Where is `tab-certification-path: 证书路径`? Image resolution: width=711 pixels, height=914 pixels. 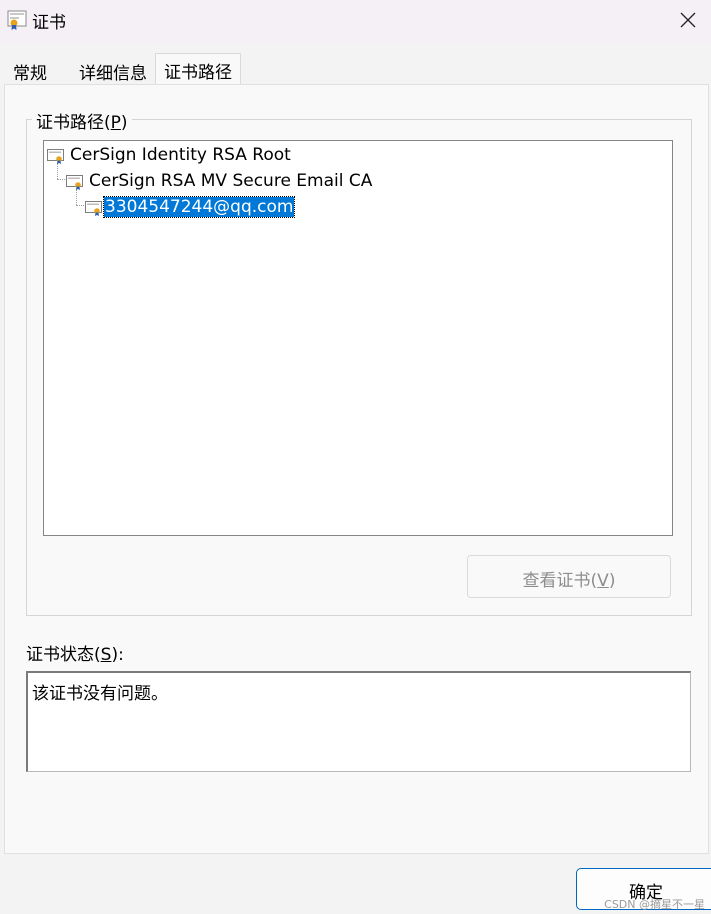
tab-certification-path: 证书路径 is located at coordinates (198, 70).